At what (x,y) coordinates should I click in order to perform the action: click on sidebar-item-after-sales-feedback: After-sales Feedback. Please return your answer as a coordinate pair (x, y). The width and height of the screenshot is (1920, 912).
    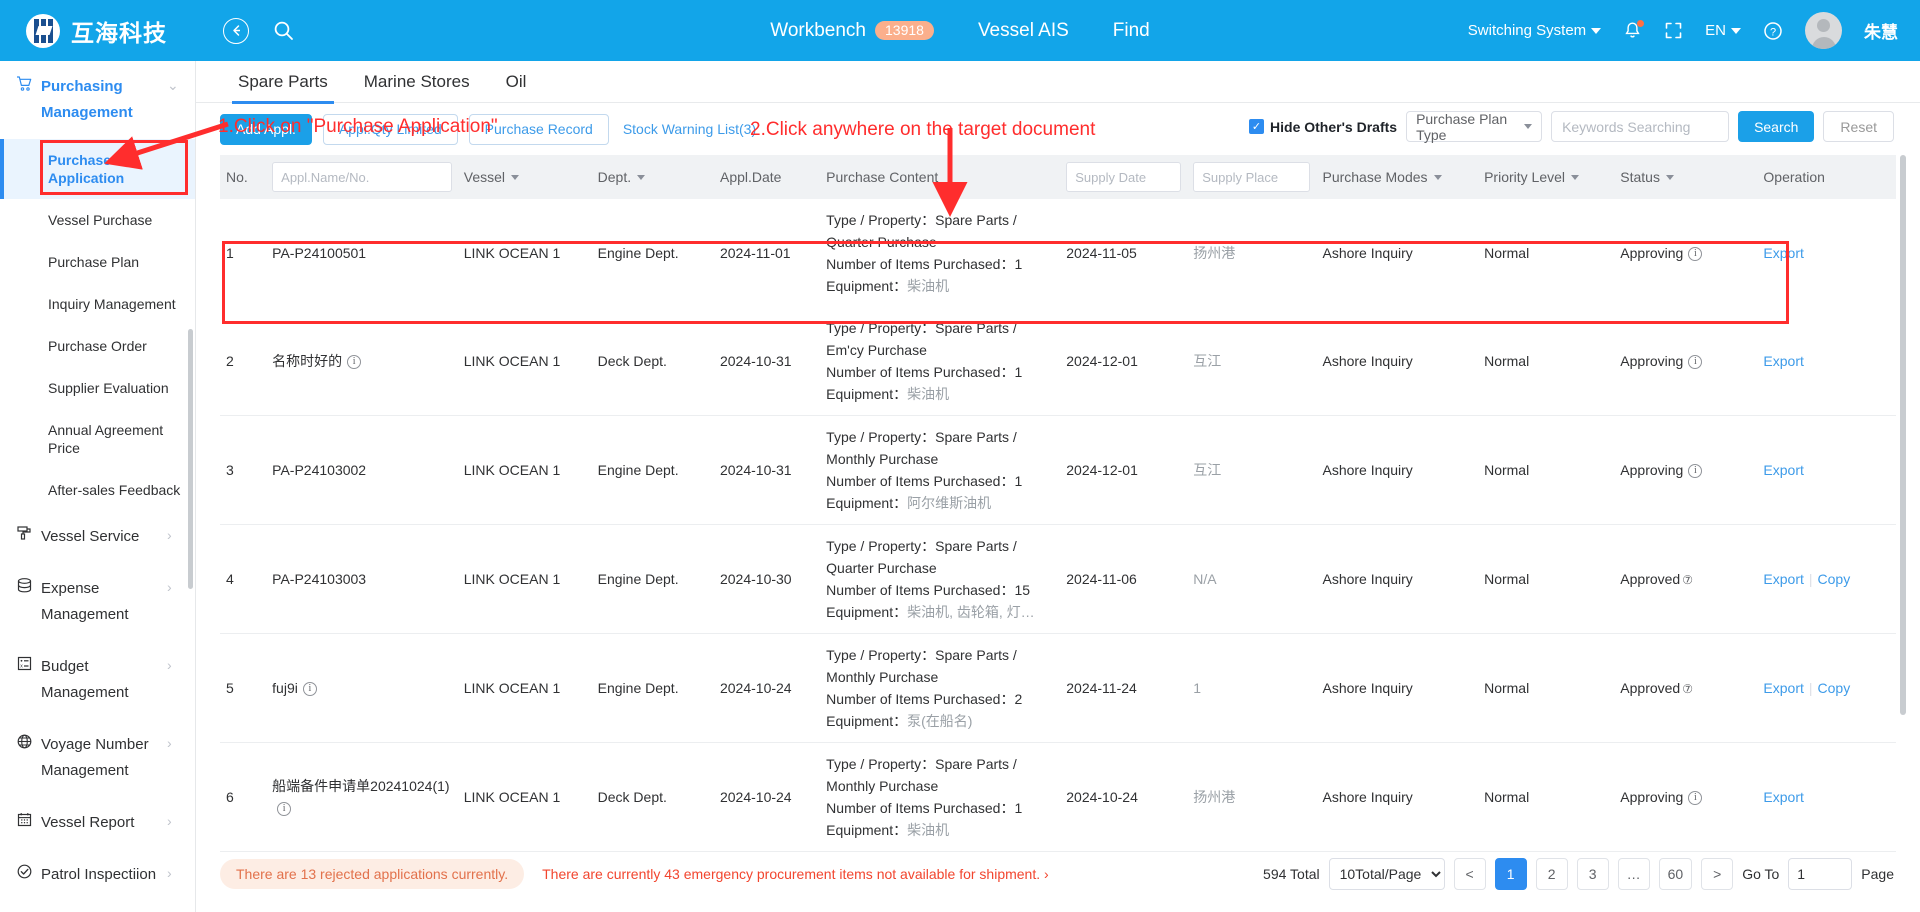
    Looking at the image, I should click on (97, 490).